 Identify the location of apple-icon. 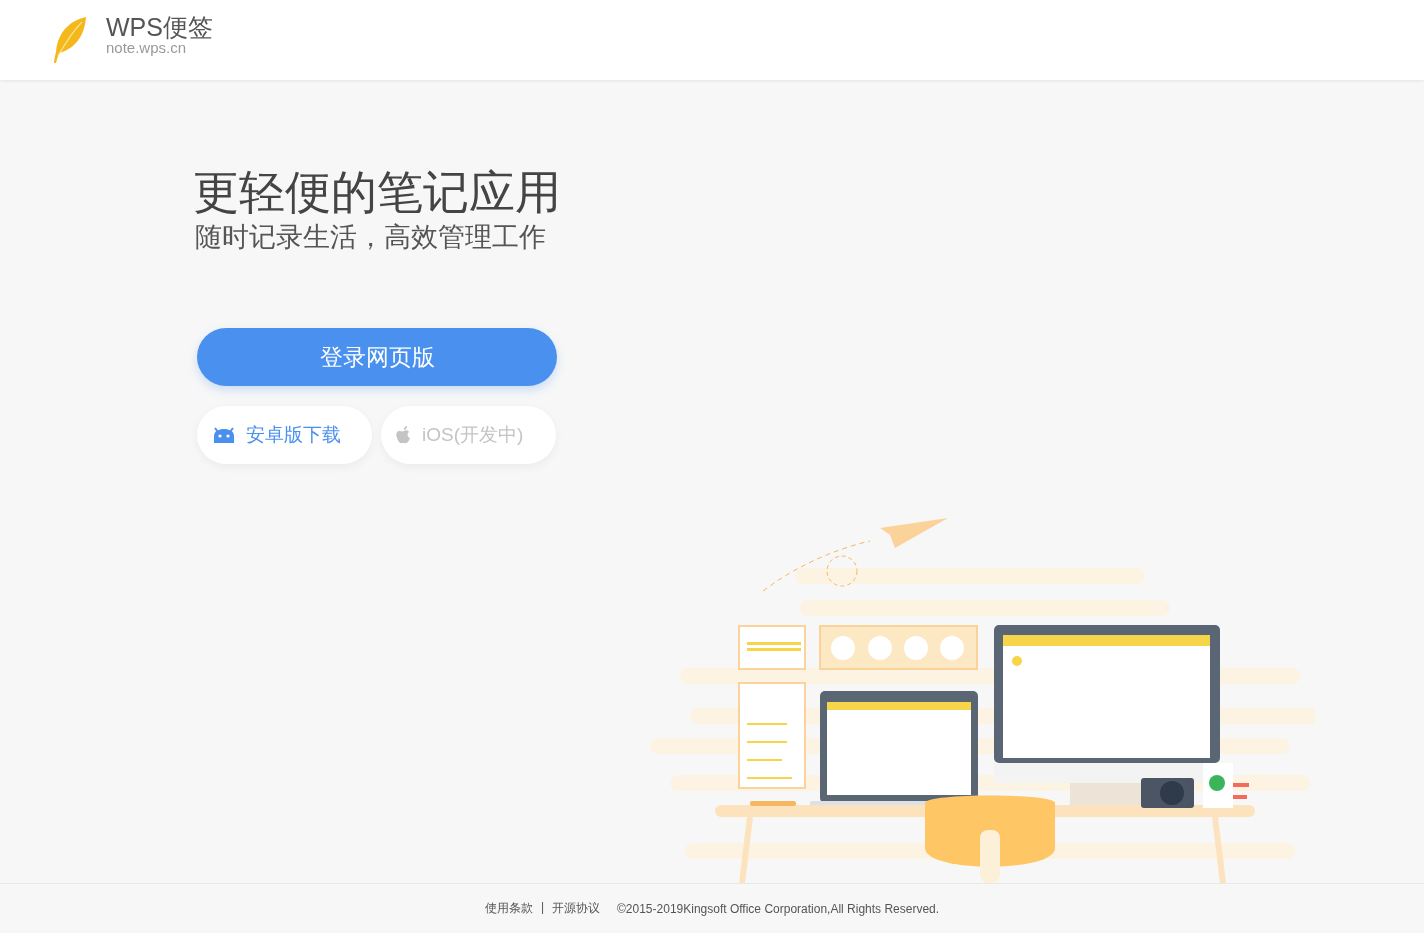
(404, 435).